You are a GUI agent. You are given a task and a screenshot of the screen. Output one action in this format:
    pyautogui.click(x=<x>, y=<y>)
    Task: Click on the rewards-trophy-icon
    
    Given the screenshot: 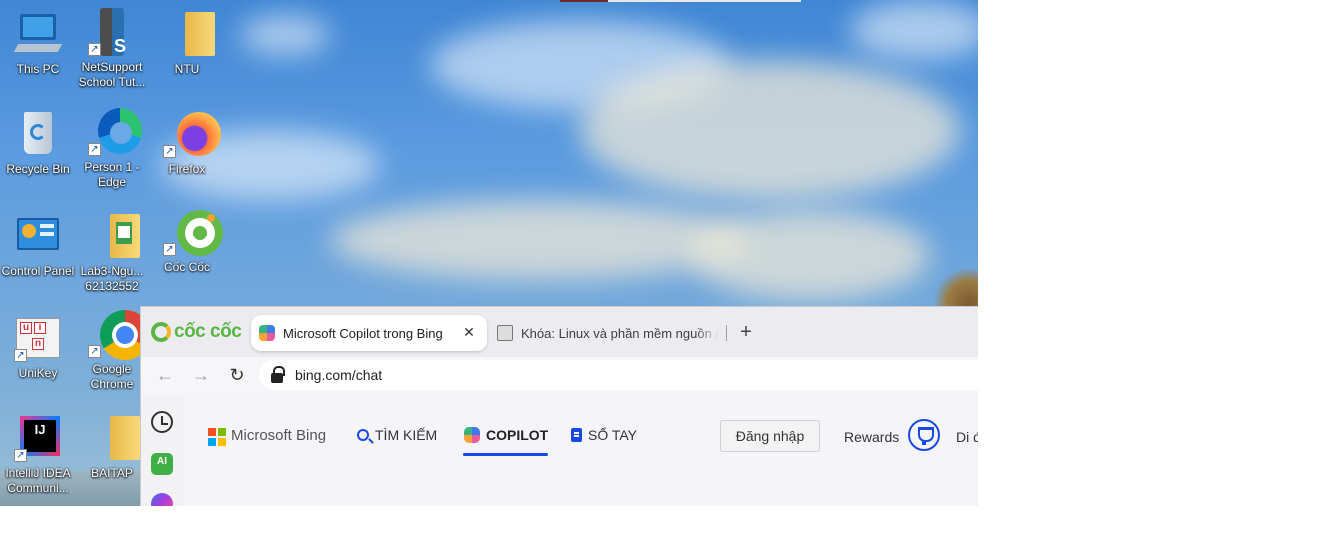 What is the action you would take?
    pyautogui.click(x=924, y=435)
    